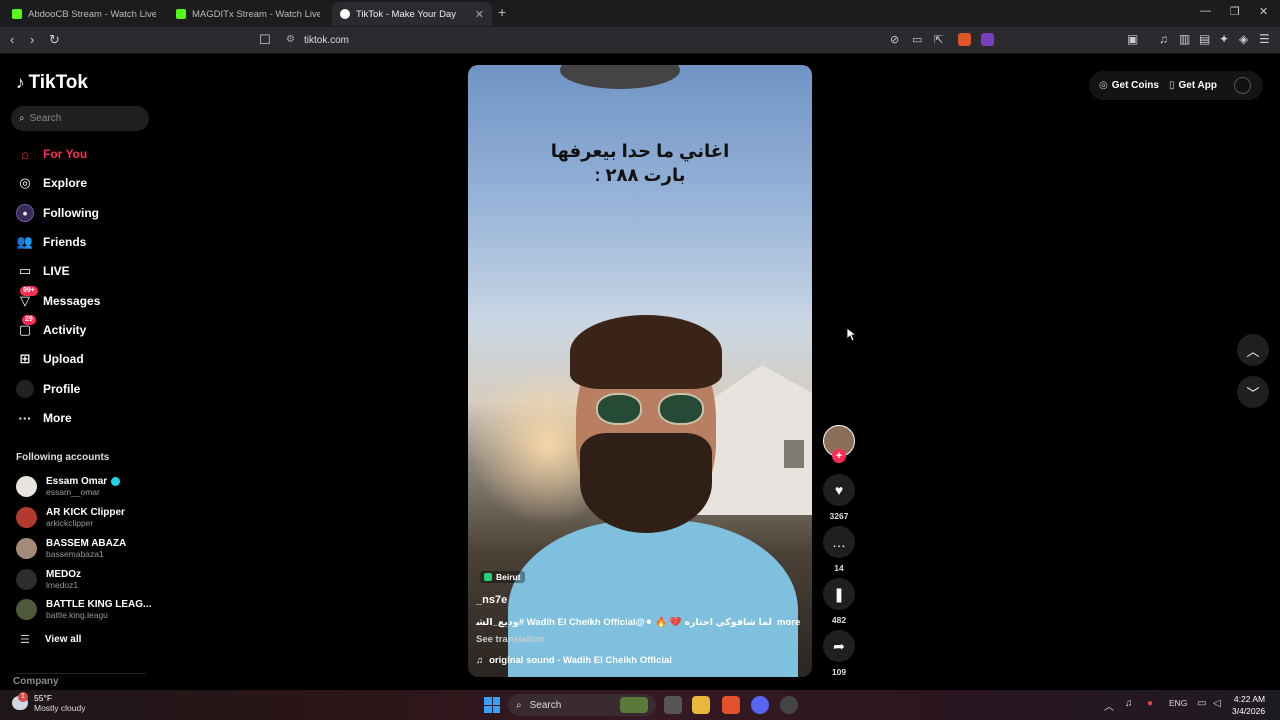 Image resolution: width=1280 pixels, height=720 pixels. I want to click on list-icon: ☰, so click(25, 640).